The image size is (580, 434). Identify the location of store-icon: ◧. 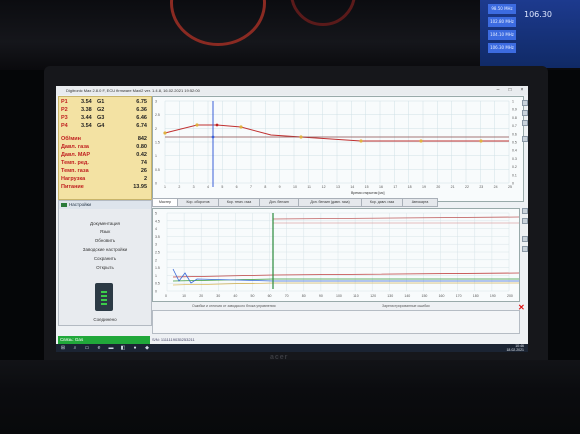
(123, 348).